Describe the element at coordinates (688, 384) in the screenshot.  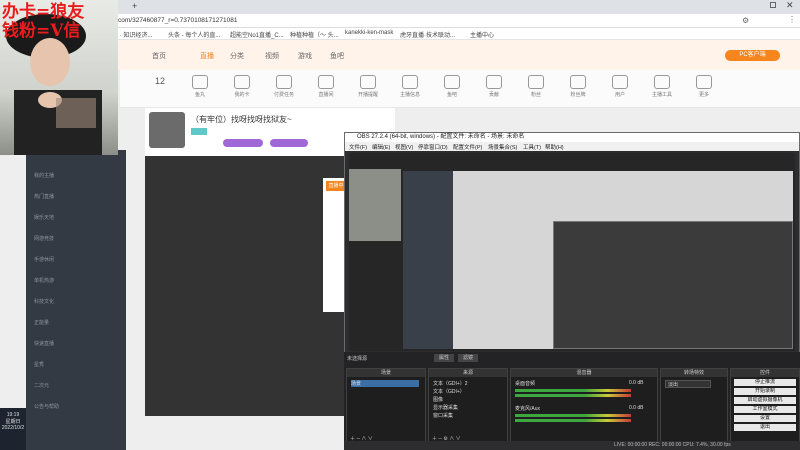
I see `transition-select: 淡出` at that location.